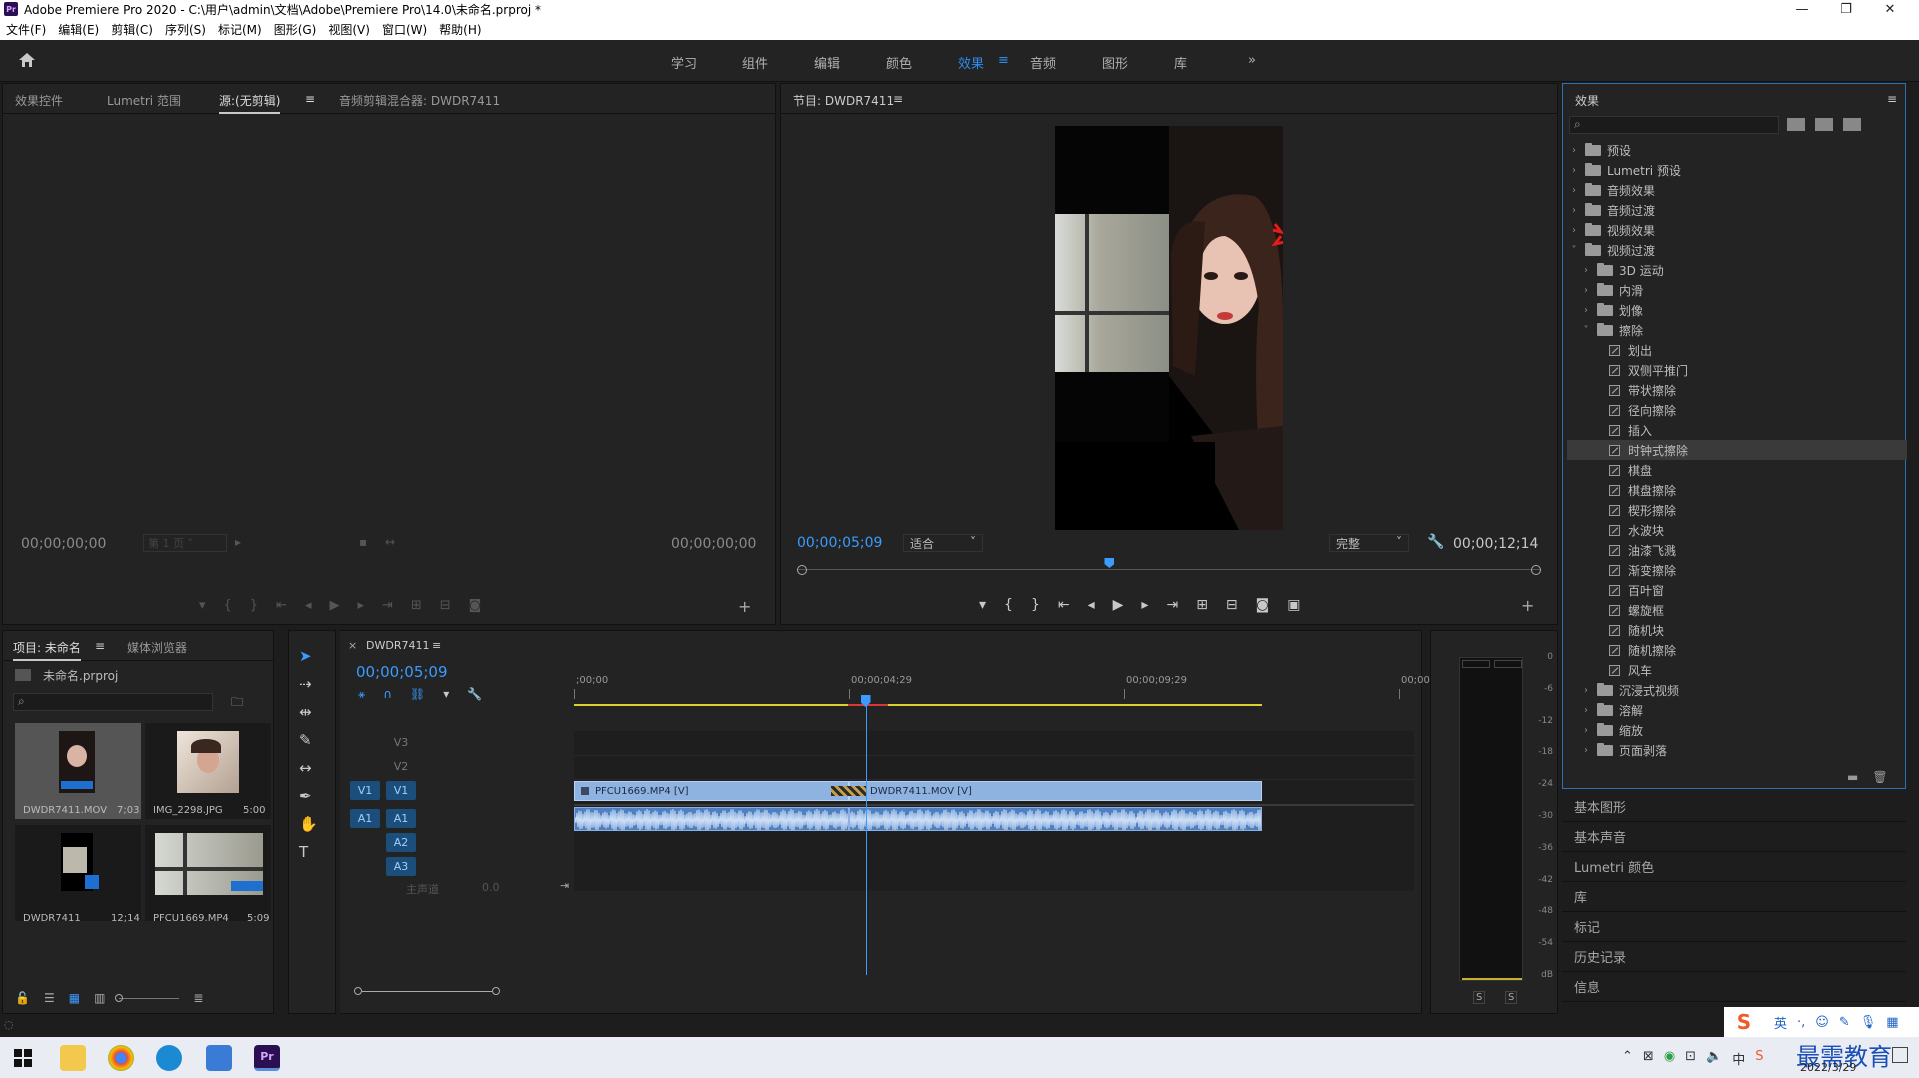 The height and width of the screenshot is (1078, 1919). I want to click on accelerated-effects-icon, so click(1796, 124).